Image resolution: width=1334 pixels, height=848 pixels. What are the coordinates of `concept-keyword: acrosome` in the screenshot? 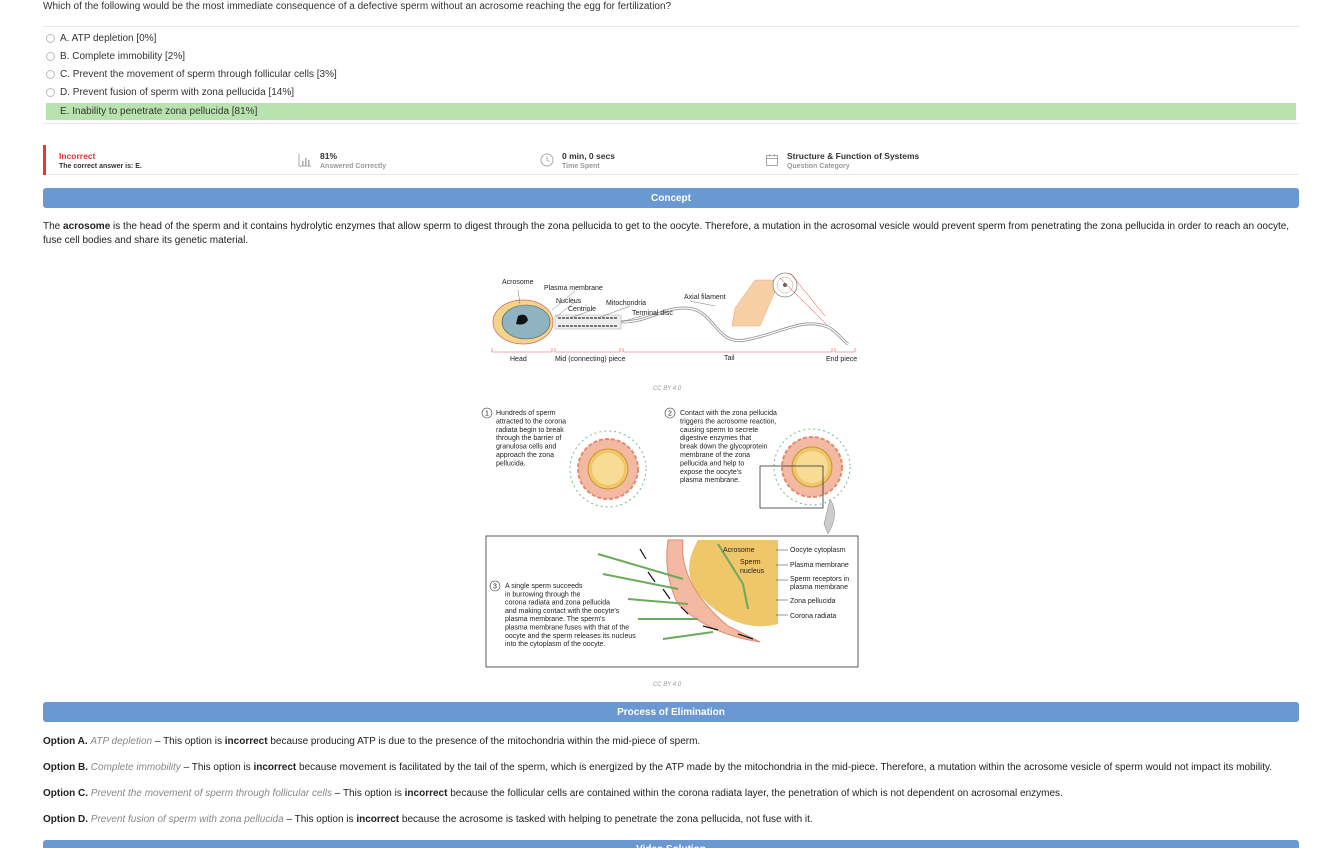 It's located at (87, 226).